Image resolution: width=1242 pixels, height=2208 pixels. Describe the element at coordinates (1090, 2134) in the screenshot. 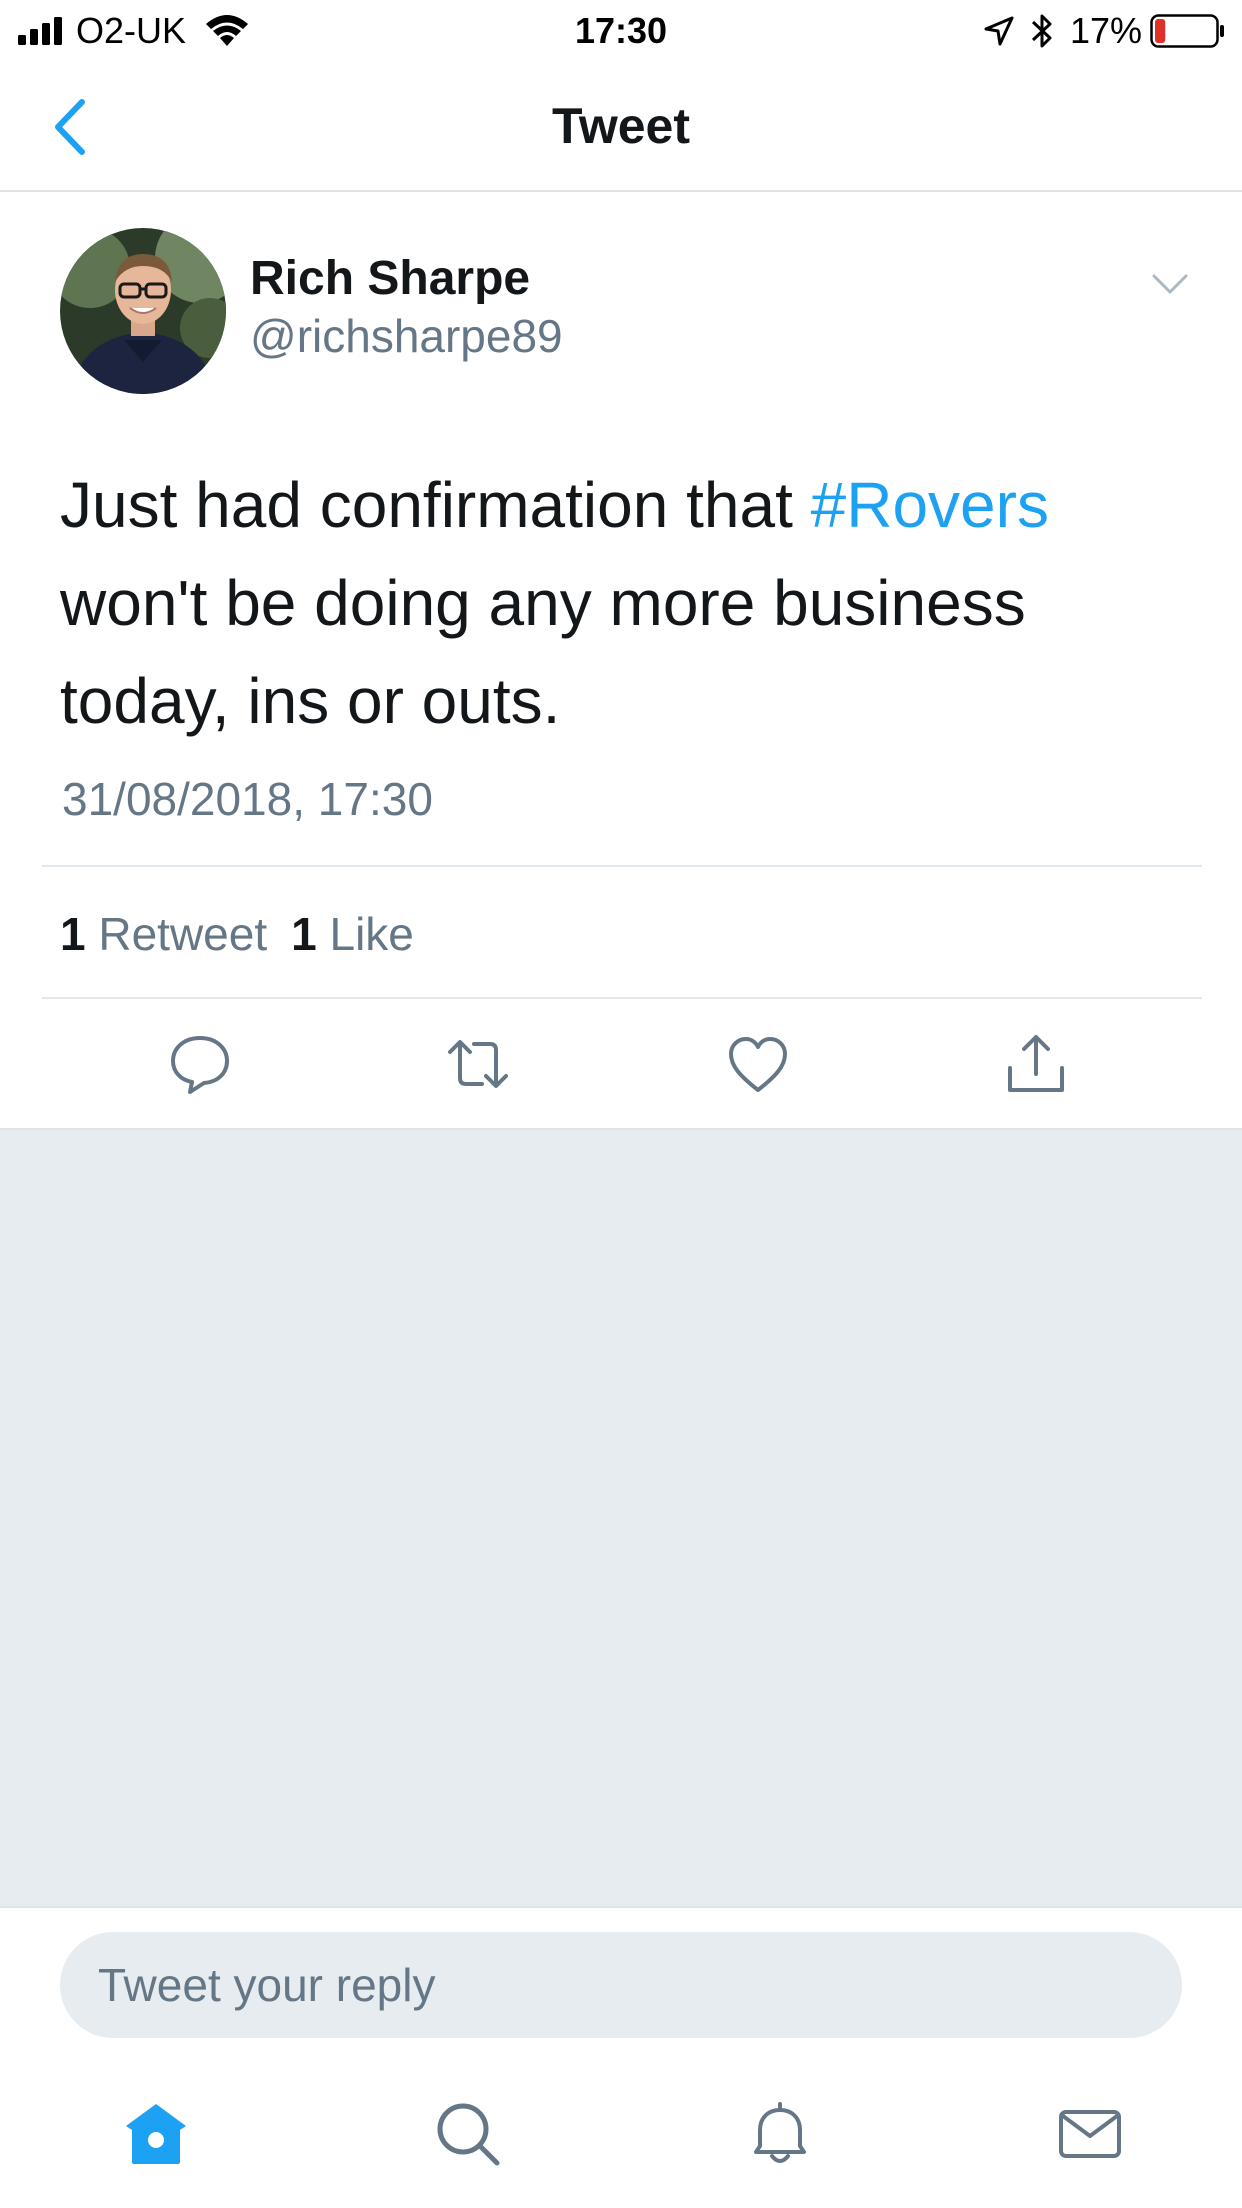

I see `messages-icon` at that location.